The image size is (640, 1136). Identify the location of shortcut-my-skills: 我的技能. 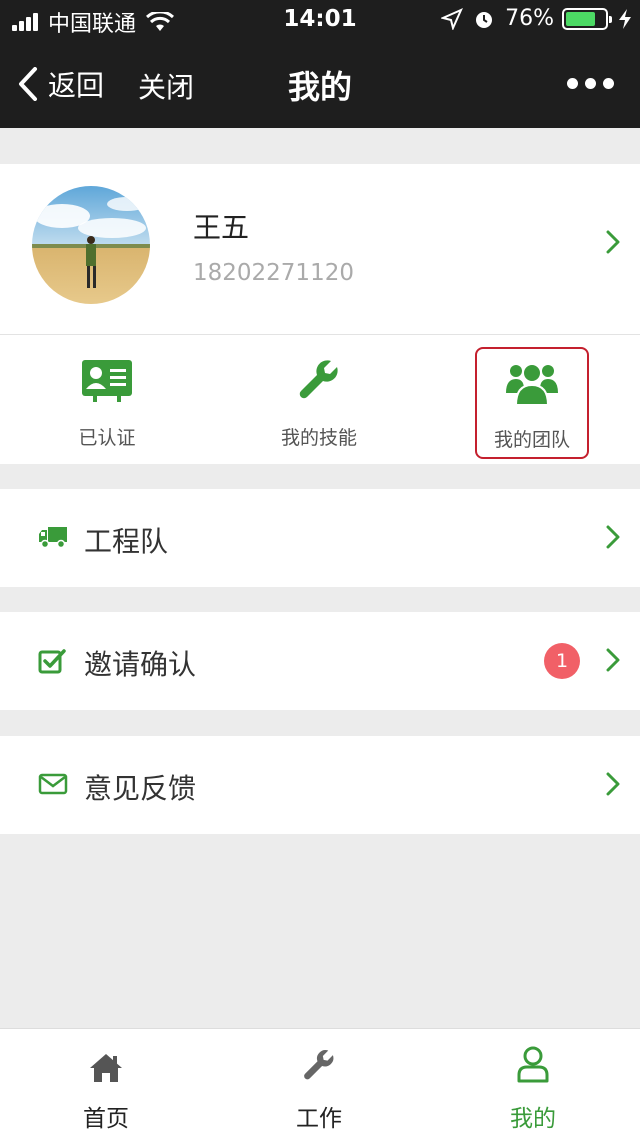
(319, 403).